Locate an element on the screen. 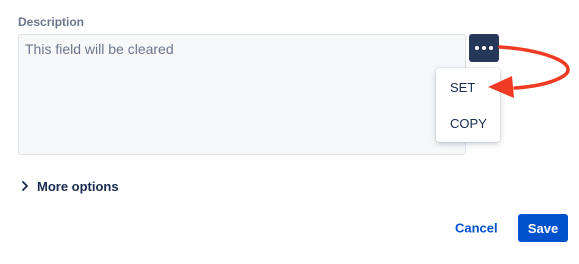  more-options-toggle: More options is located at coordinates (69, 186).